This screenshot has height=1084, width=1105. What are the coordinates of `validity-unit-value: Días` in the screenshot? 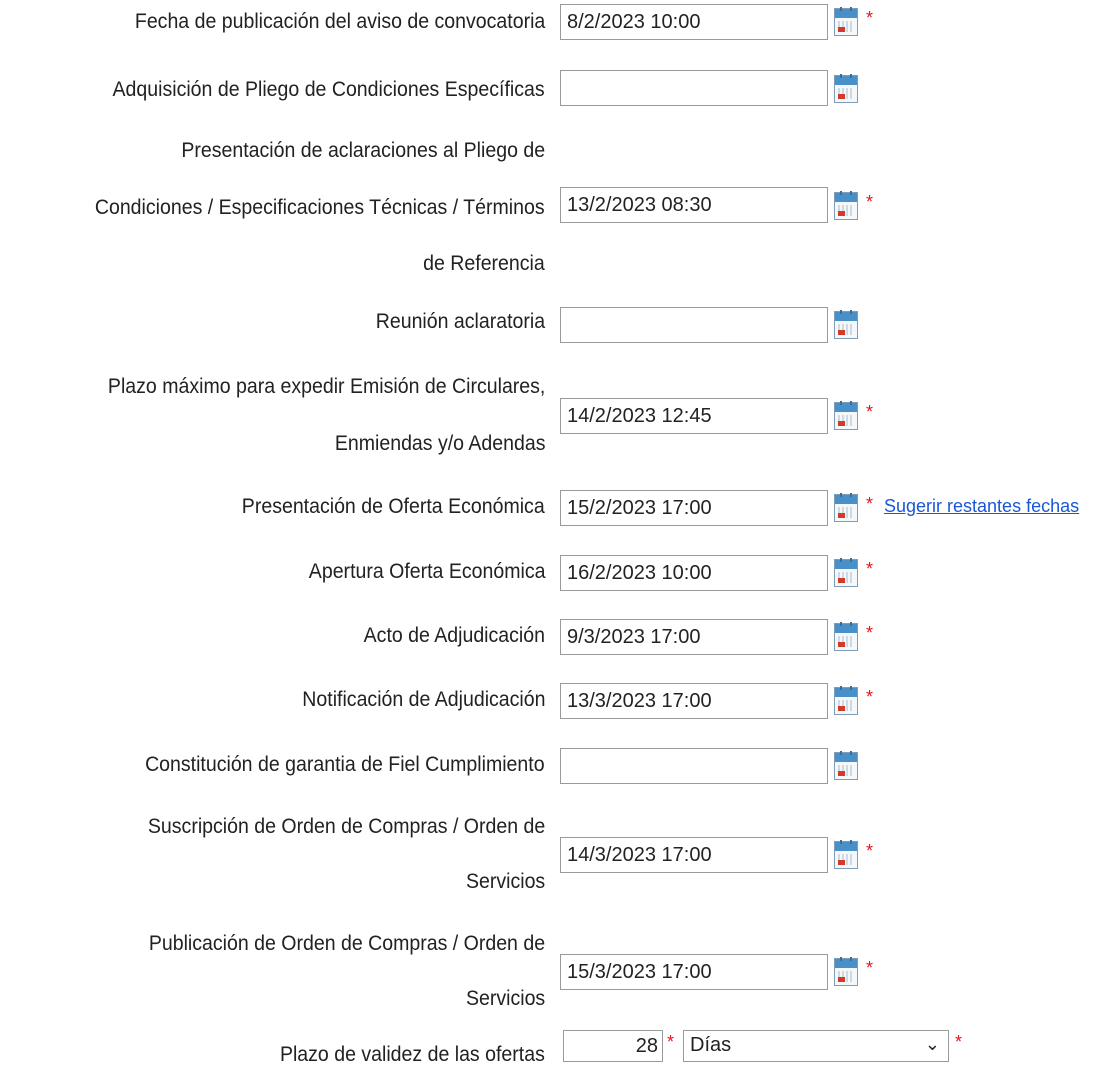 It's located at (711, 1045).